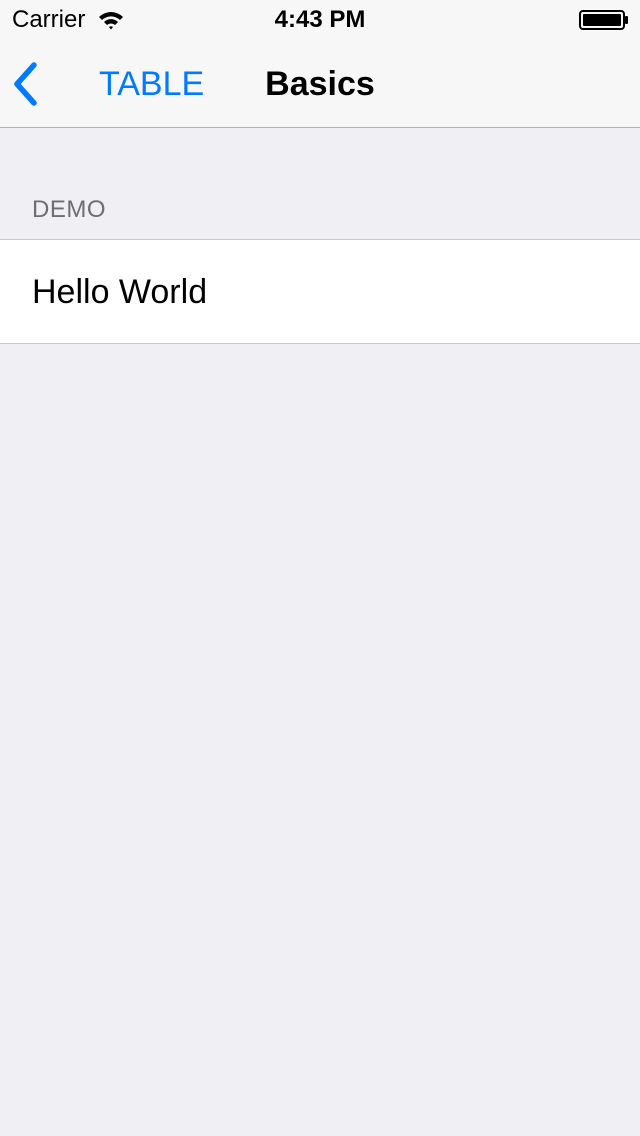 This screenshot has height=1136, width=640. I want to click on battery-icon, so click(603, 20).